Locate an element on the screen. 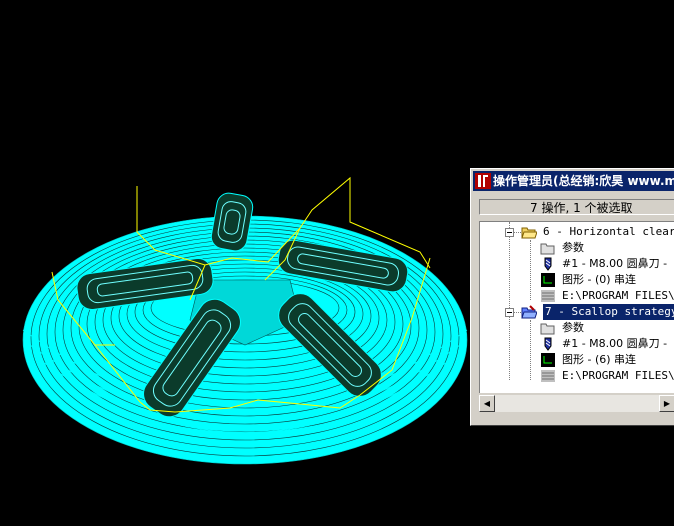 This screenshot has width=674, height=526. tree-item-label: 7 - Scallop strategy - is located at coordinates (608, 312).